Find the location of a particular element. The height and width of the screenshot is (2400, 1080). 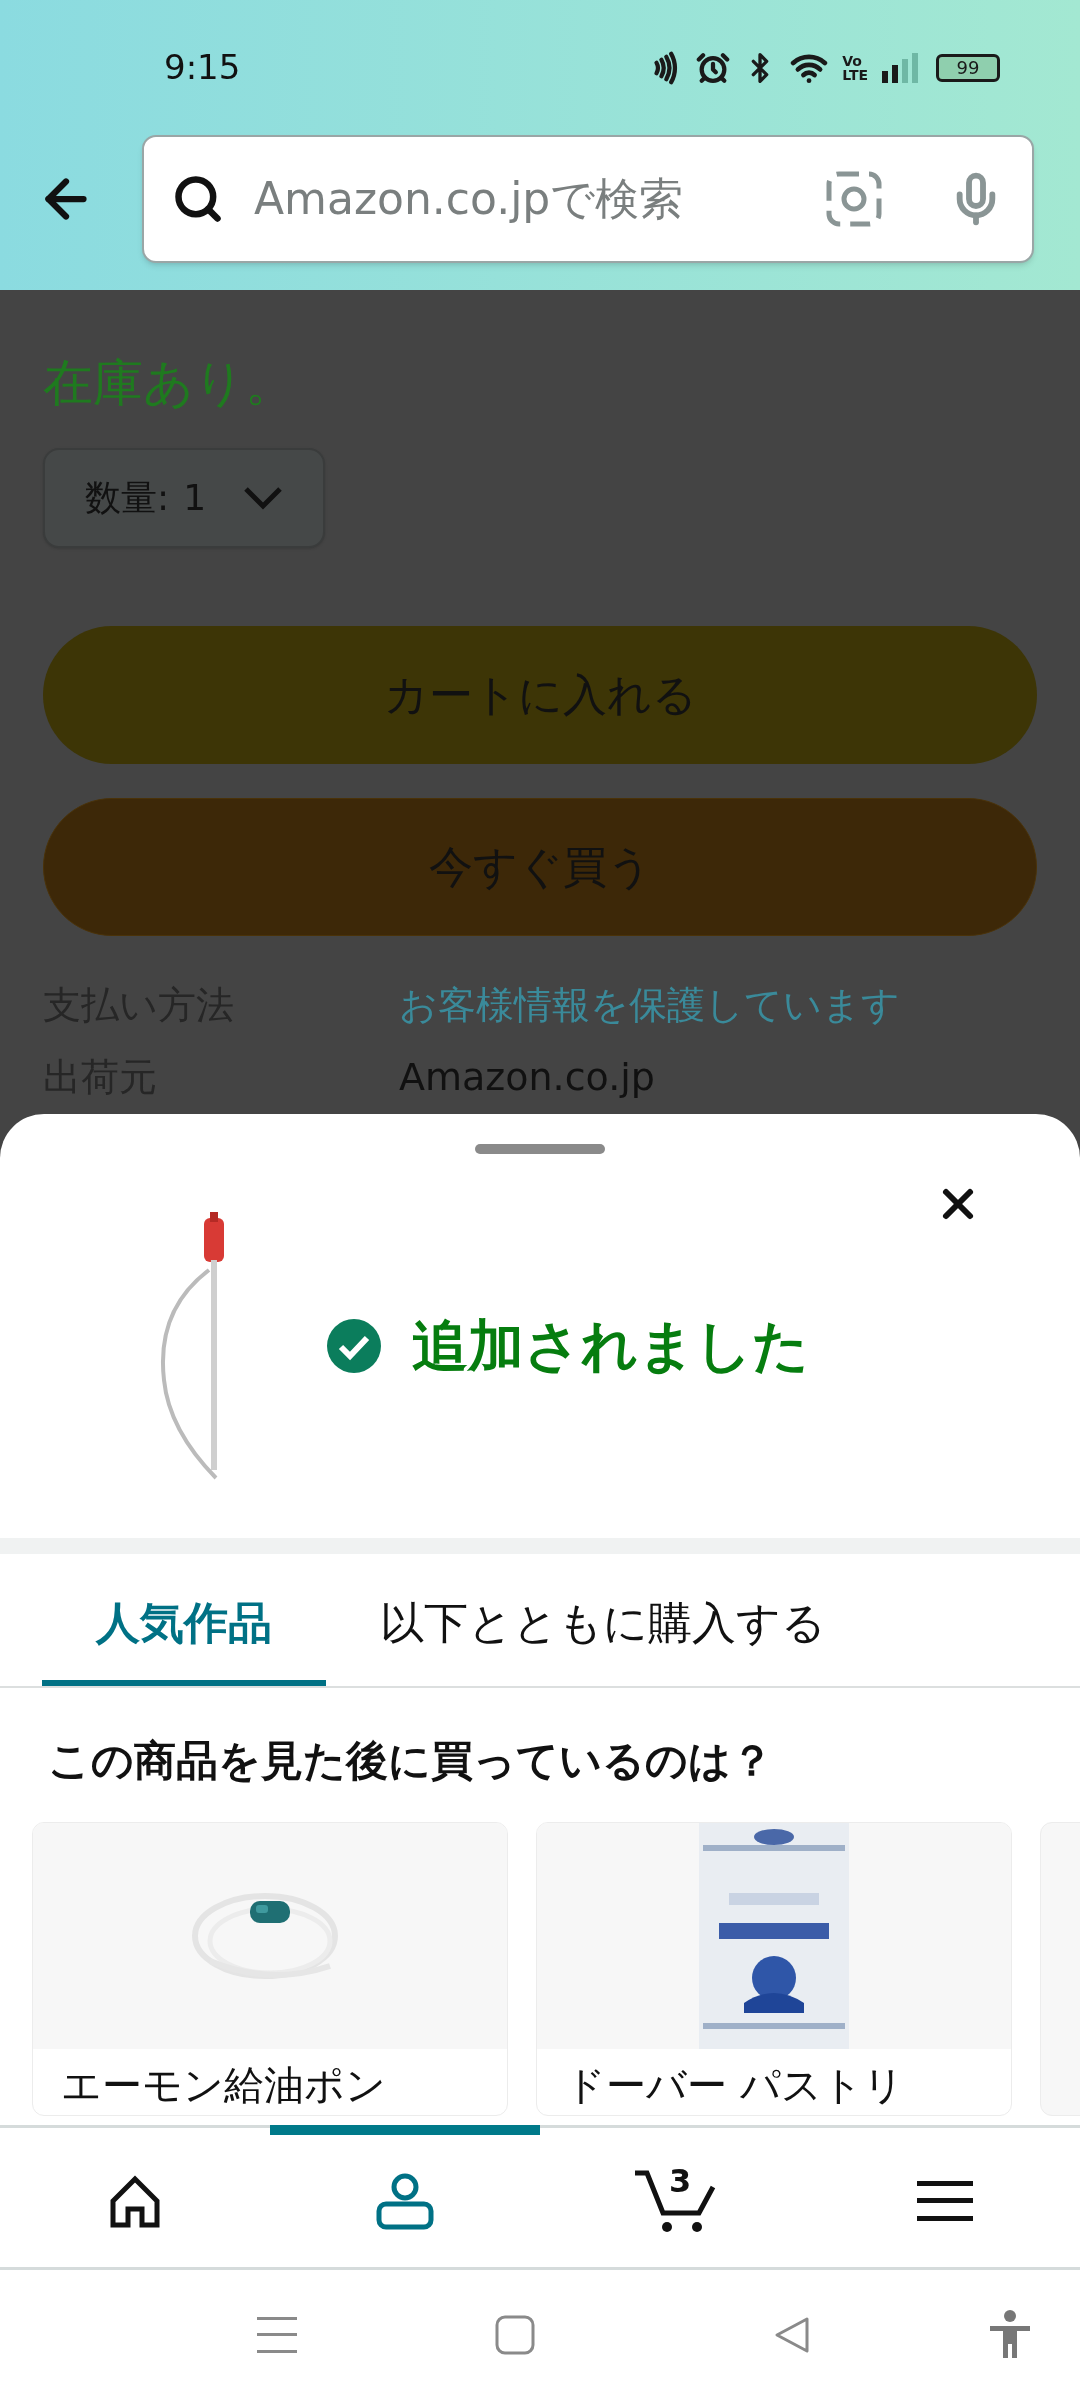

added-confirmation: 追加されました is located at coordinates (610, 1346).